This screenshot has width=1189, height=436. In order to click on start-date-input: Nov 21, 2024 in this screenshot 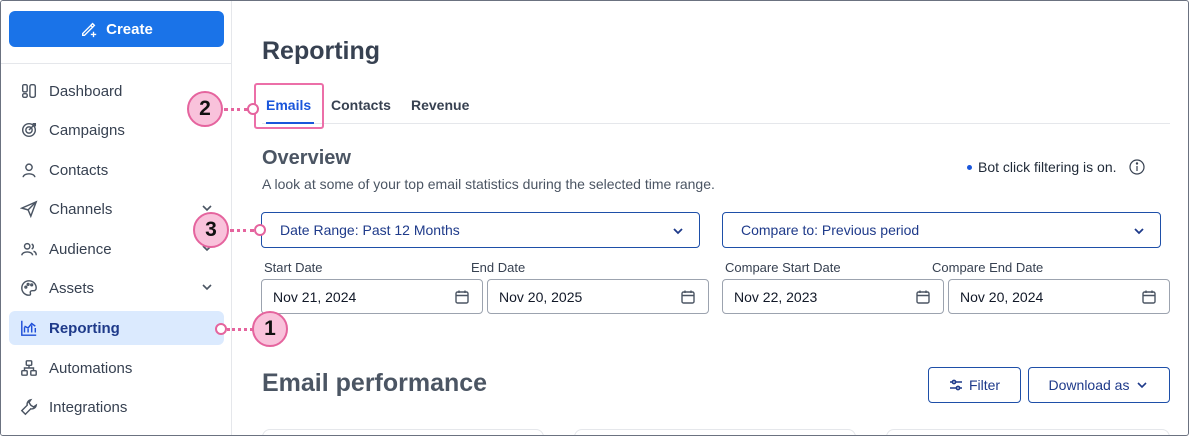, I will do `click(372, 296)`.